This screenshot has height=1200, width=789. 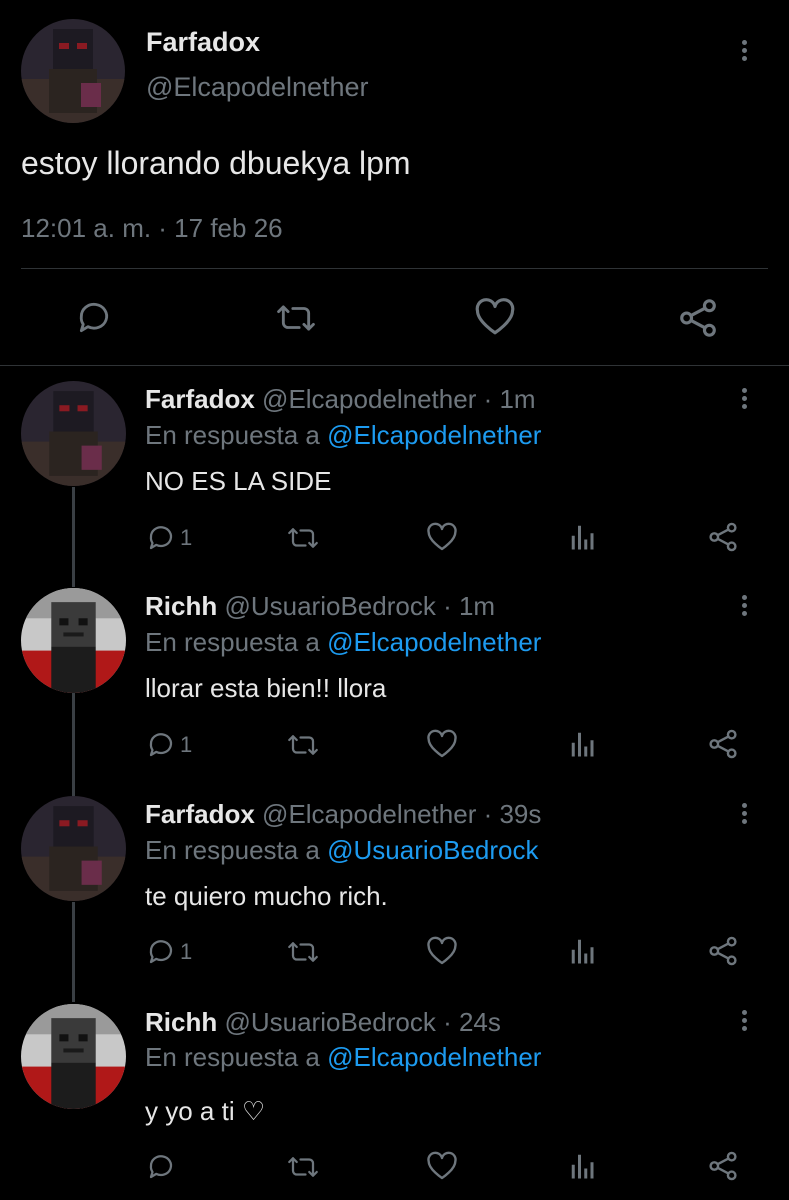 What do you see at coordinates (152, 228) in the screenshot?
I see `timestamp: 12:01 a. m. · 17 feb 26` at bounding box center [152, 228].